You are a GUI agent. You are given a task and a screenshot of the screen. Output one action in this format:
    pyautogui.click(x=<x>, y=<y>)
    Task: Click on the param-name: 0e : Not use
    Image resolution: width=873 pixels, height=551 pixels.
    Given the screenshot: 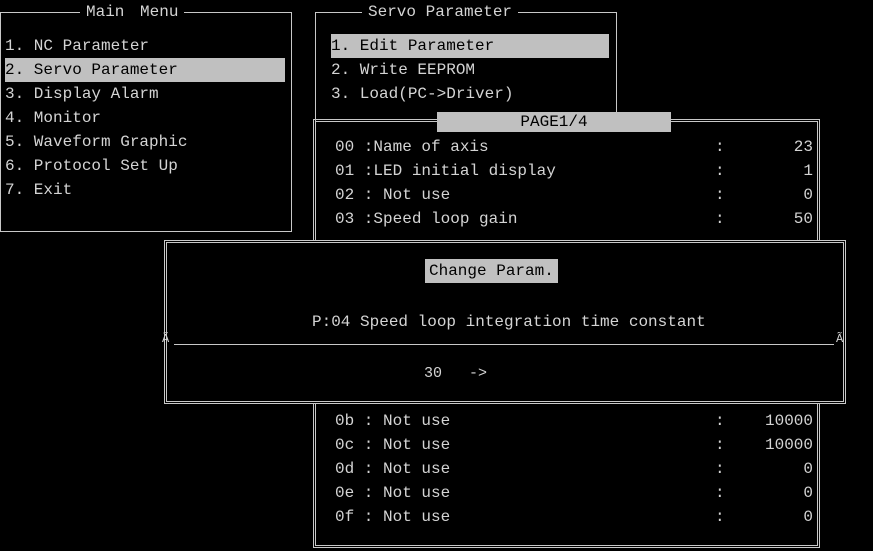 What is the action you would take?
    pyautogui.click(x=393, y=493)
    